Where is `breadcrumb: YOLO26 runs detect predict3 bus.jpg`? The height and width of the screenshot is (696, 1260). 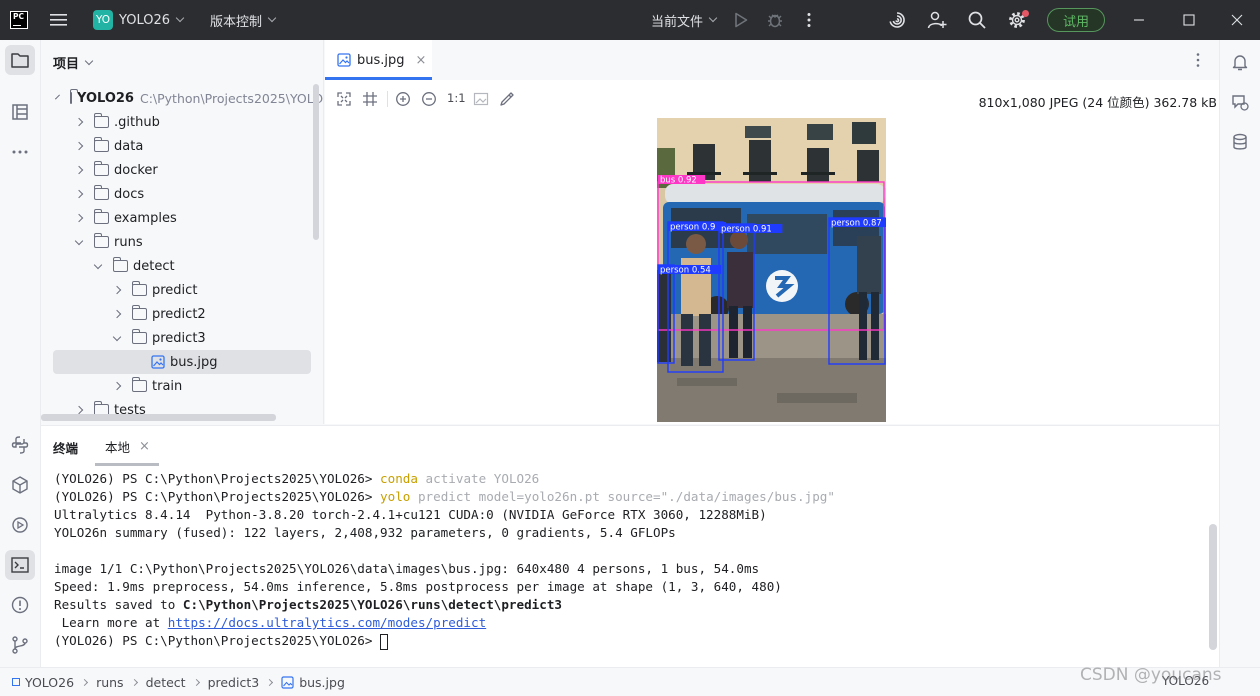 breadcrumb: YOLO26 runs detect predict3 bus.jpg is located at coordinates (172, 682).